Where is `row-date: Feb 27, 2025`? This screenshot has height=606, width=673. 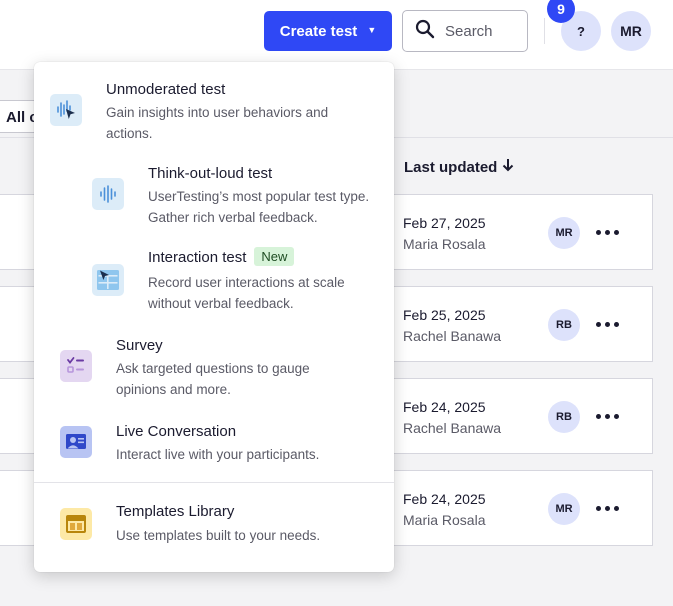 row-date: Feb 27, 2025 is located at coordinates (444, 223).